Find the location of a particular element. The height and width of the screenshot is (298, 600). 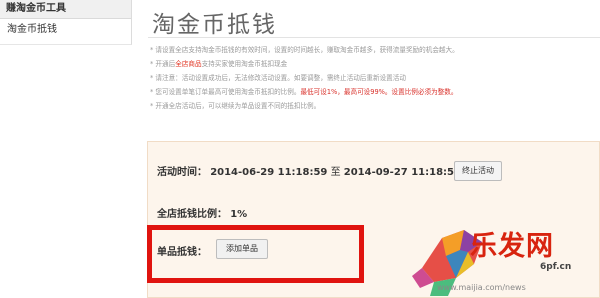

ratio-value: 1% is located at coordinates (239, 214).